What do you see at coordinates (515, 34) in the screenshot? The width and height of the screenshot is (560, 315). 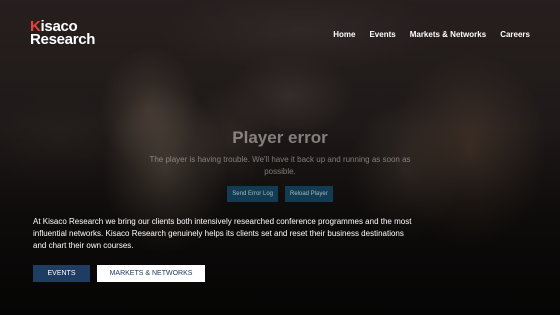 I see `nav-careers: Careers` at bounding box center [515, 34].